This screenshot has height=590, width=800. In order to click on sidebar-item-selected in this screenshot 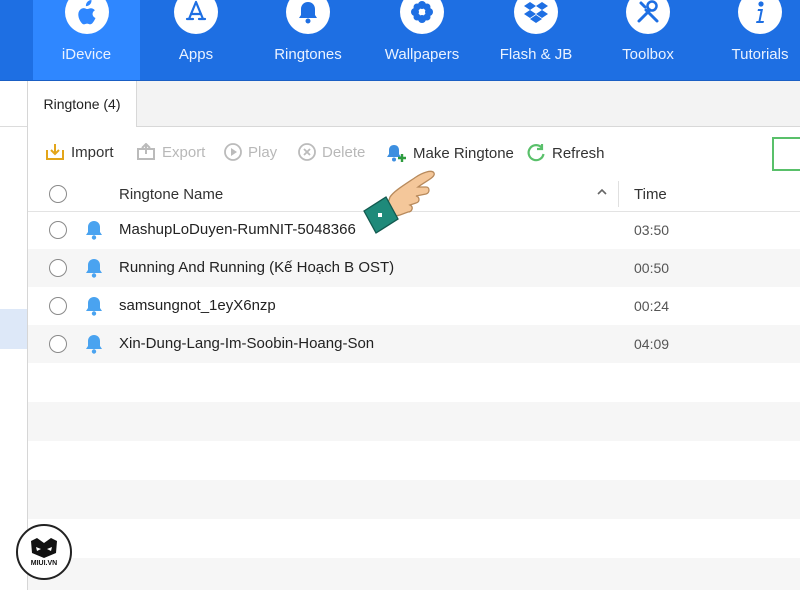, I will do `click(13, 329)`.